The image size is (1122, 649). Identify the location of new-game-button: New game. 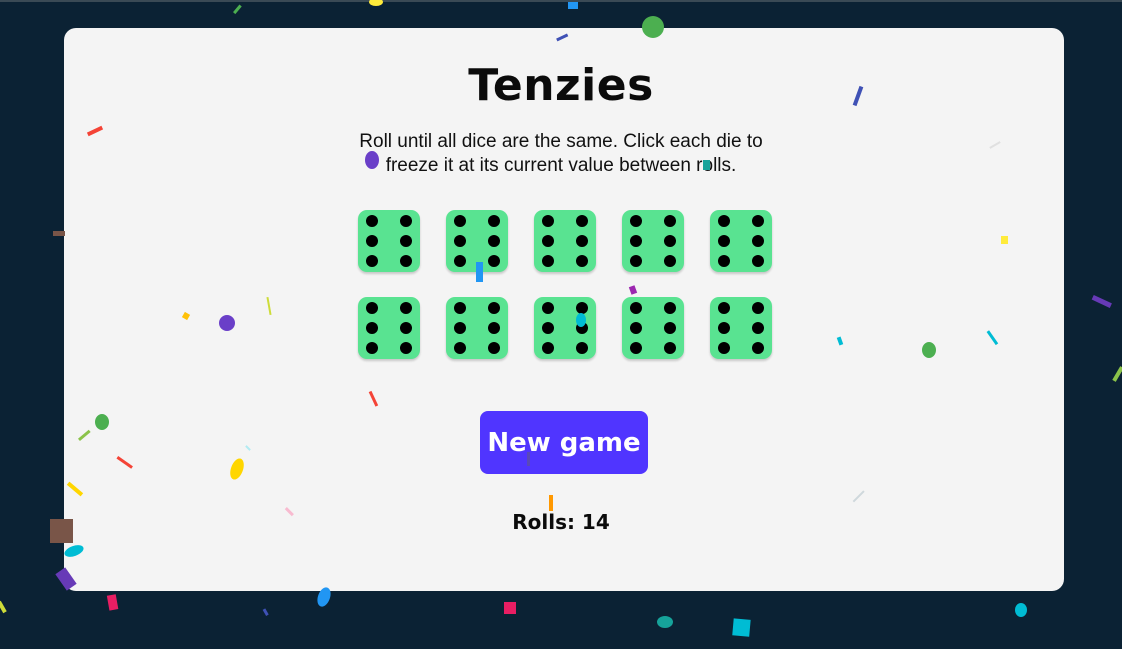
(564, 442).